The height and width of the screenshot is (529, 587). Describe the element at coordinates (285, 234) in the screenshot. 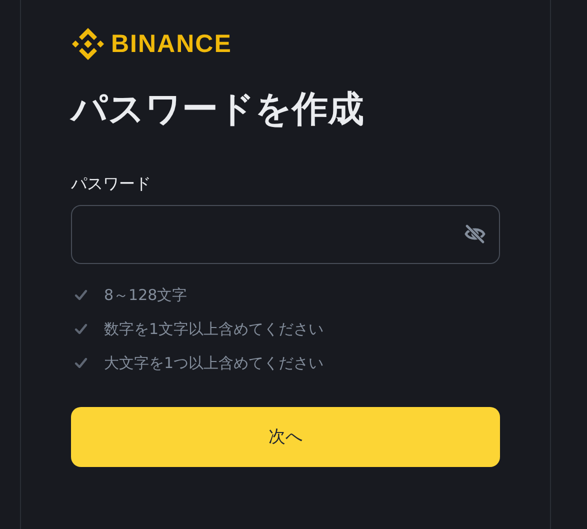

I see `password-field` at that location.